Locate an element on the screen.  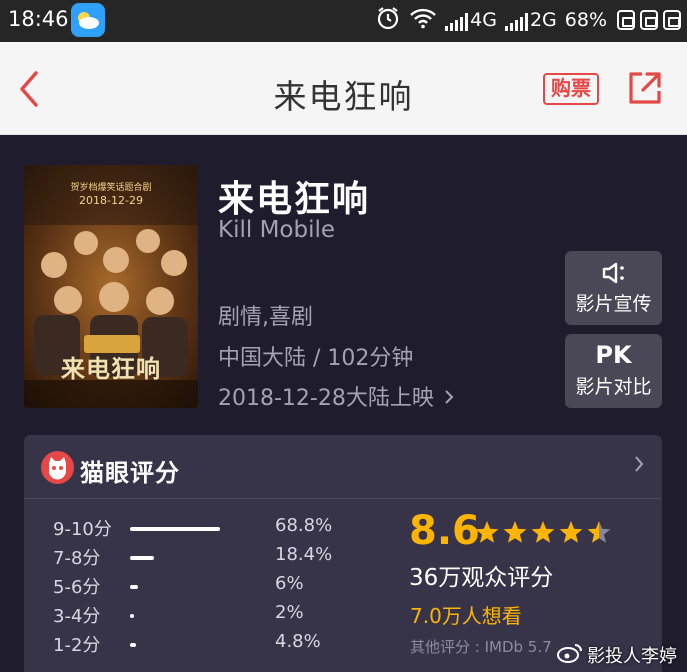
speaker-icon is located at coordinates (614, 275).